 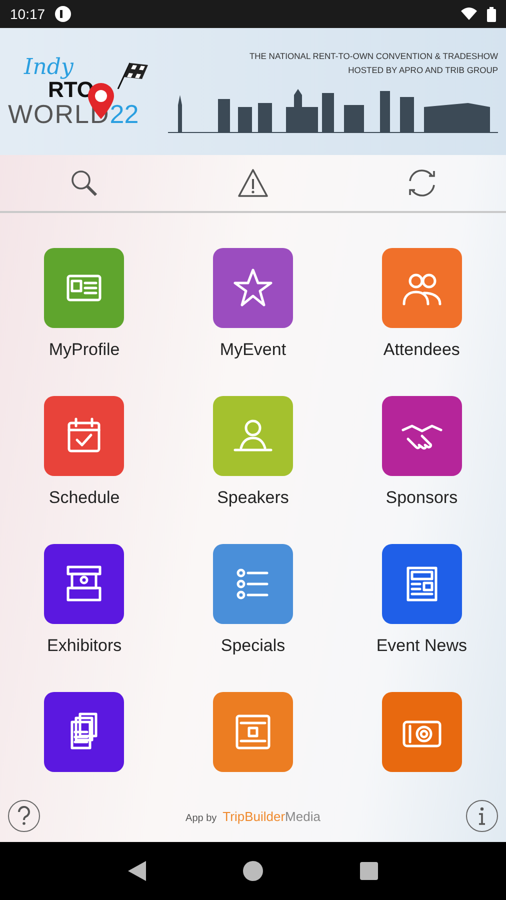 I want to click on info-icon, so click(x=482, y=816).